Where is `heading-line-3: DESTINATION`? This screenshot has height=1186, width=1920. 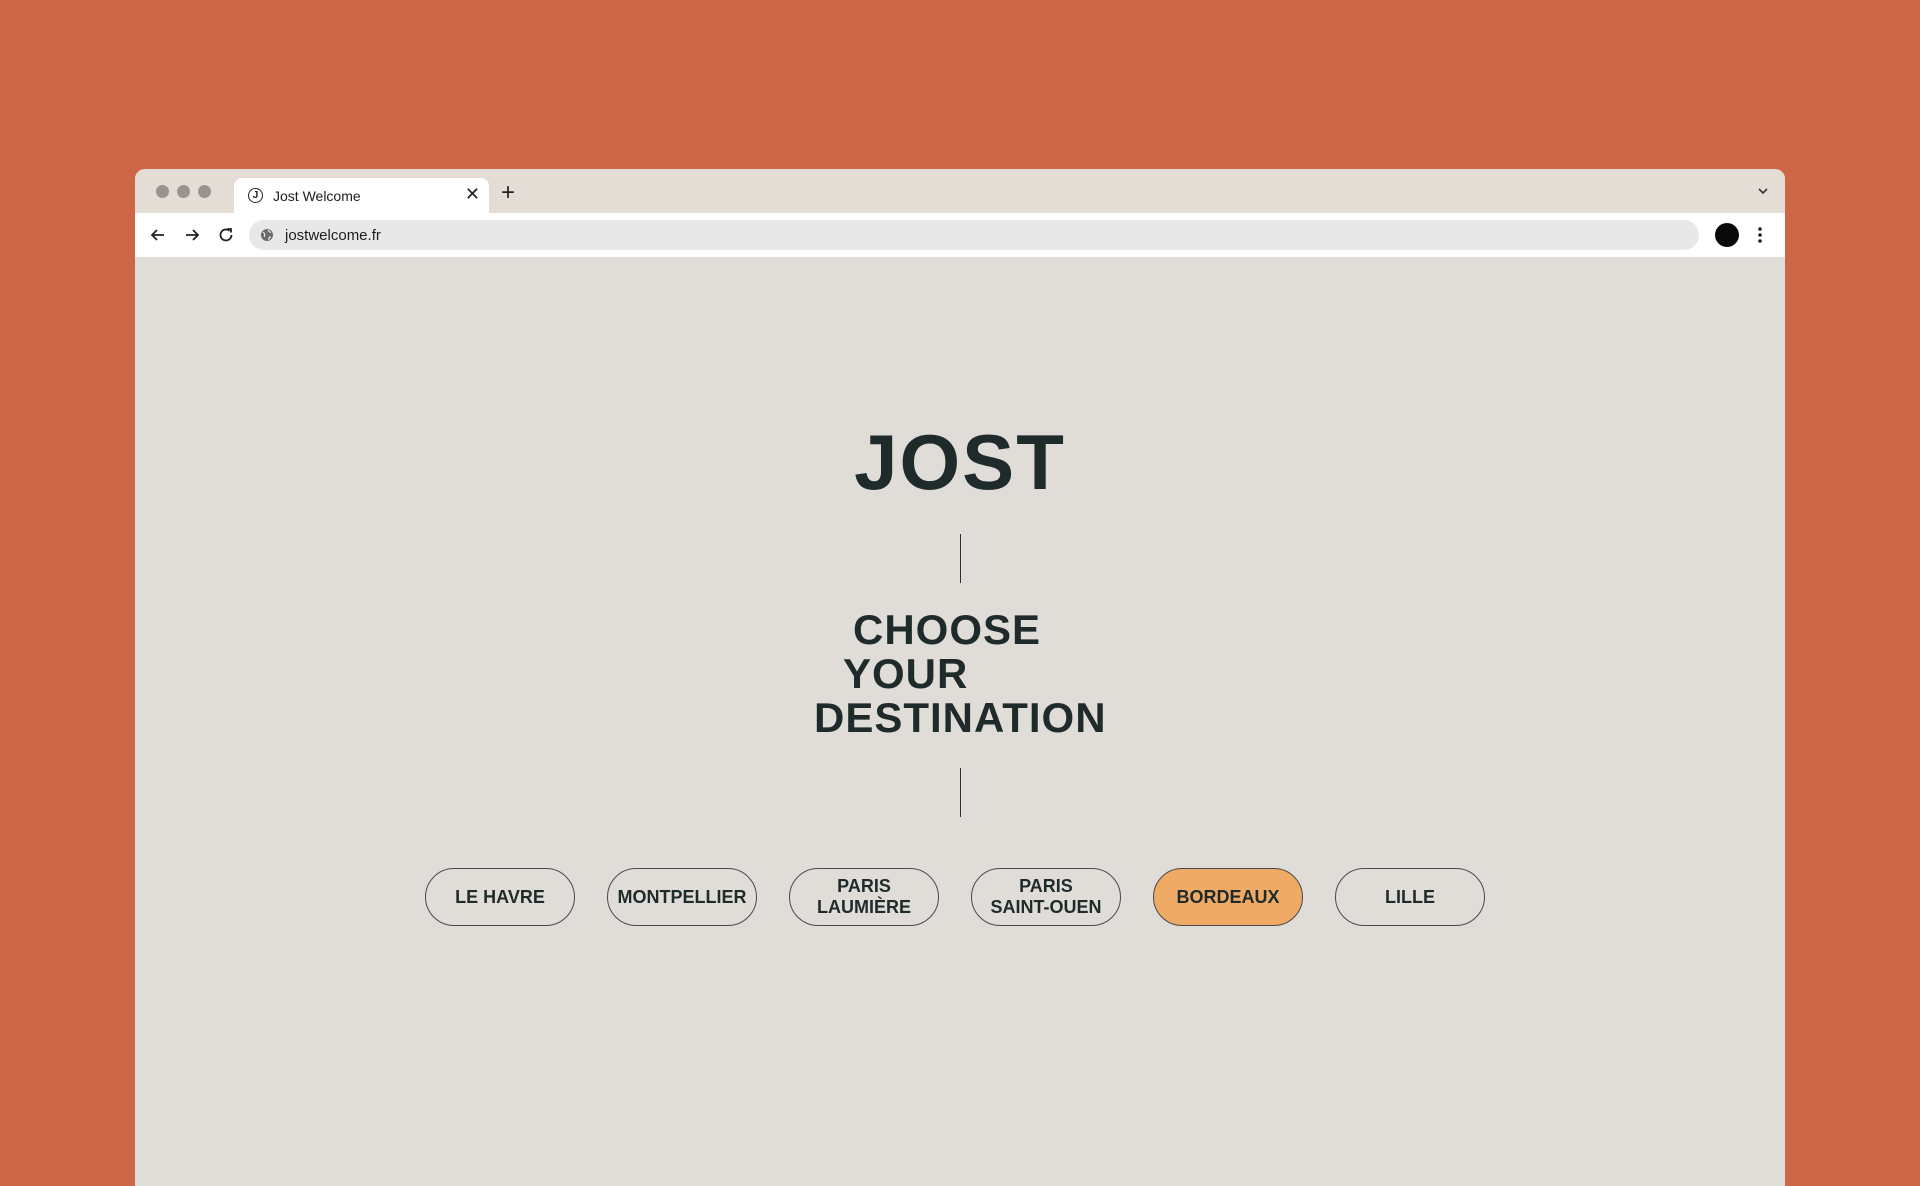
heading-line-3: DESTINATION is located at coordinates (960, 717).